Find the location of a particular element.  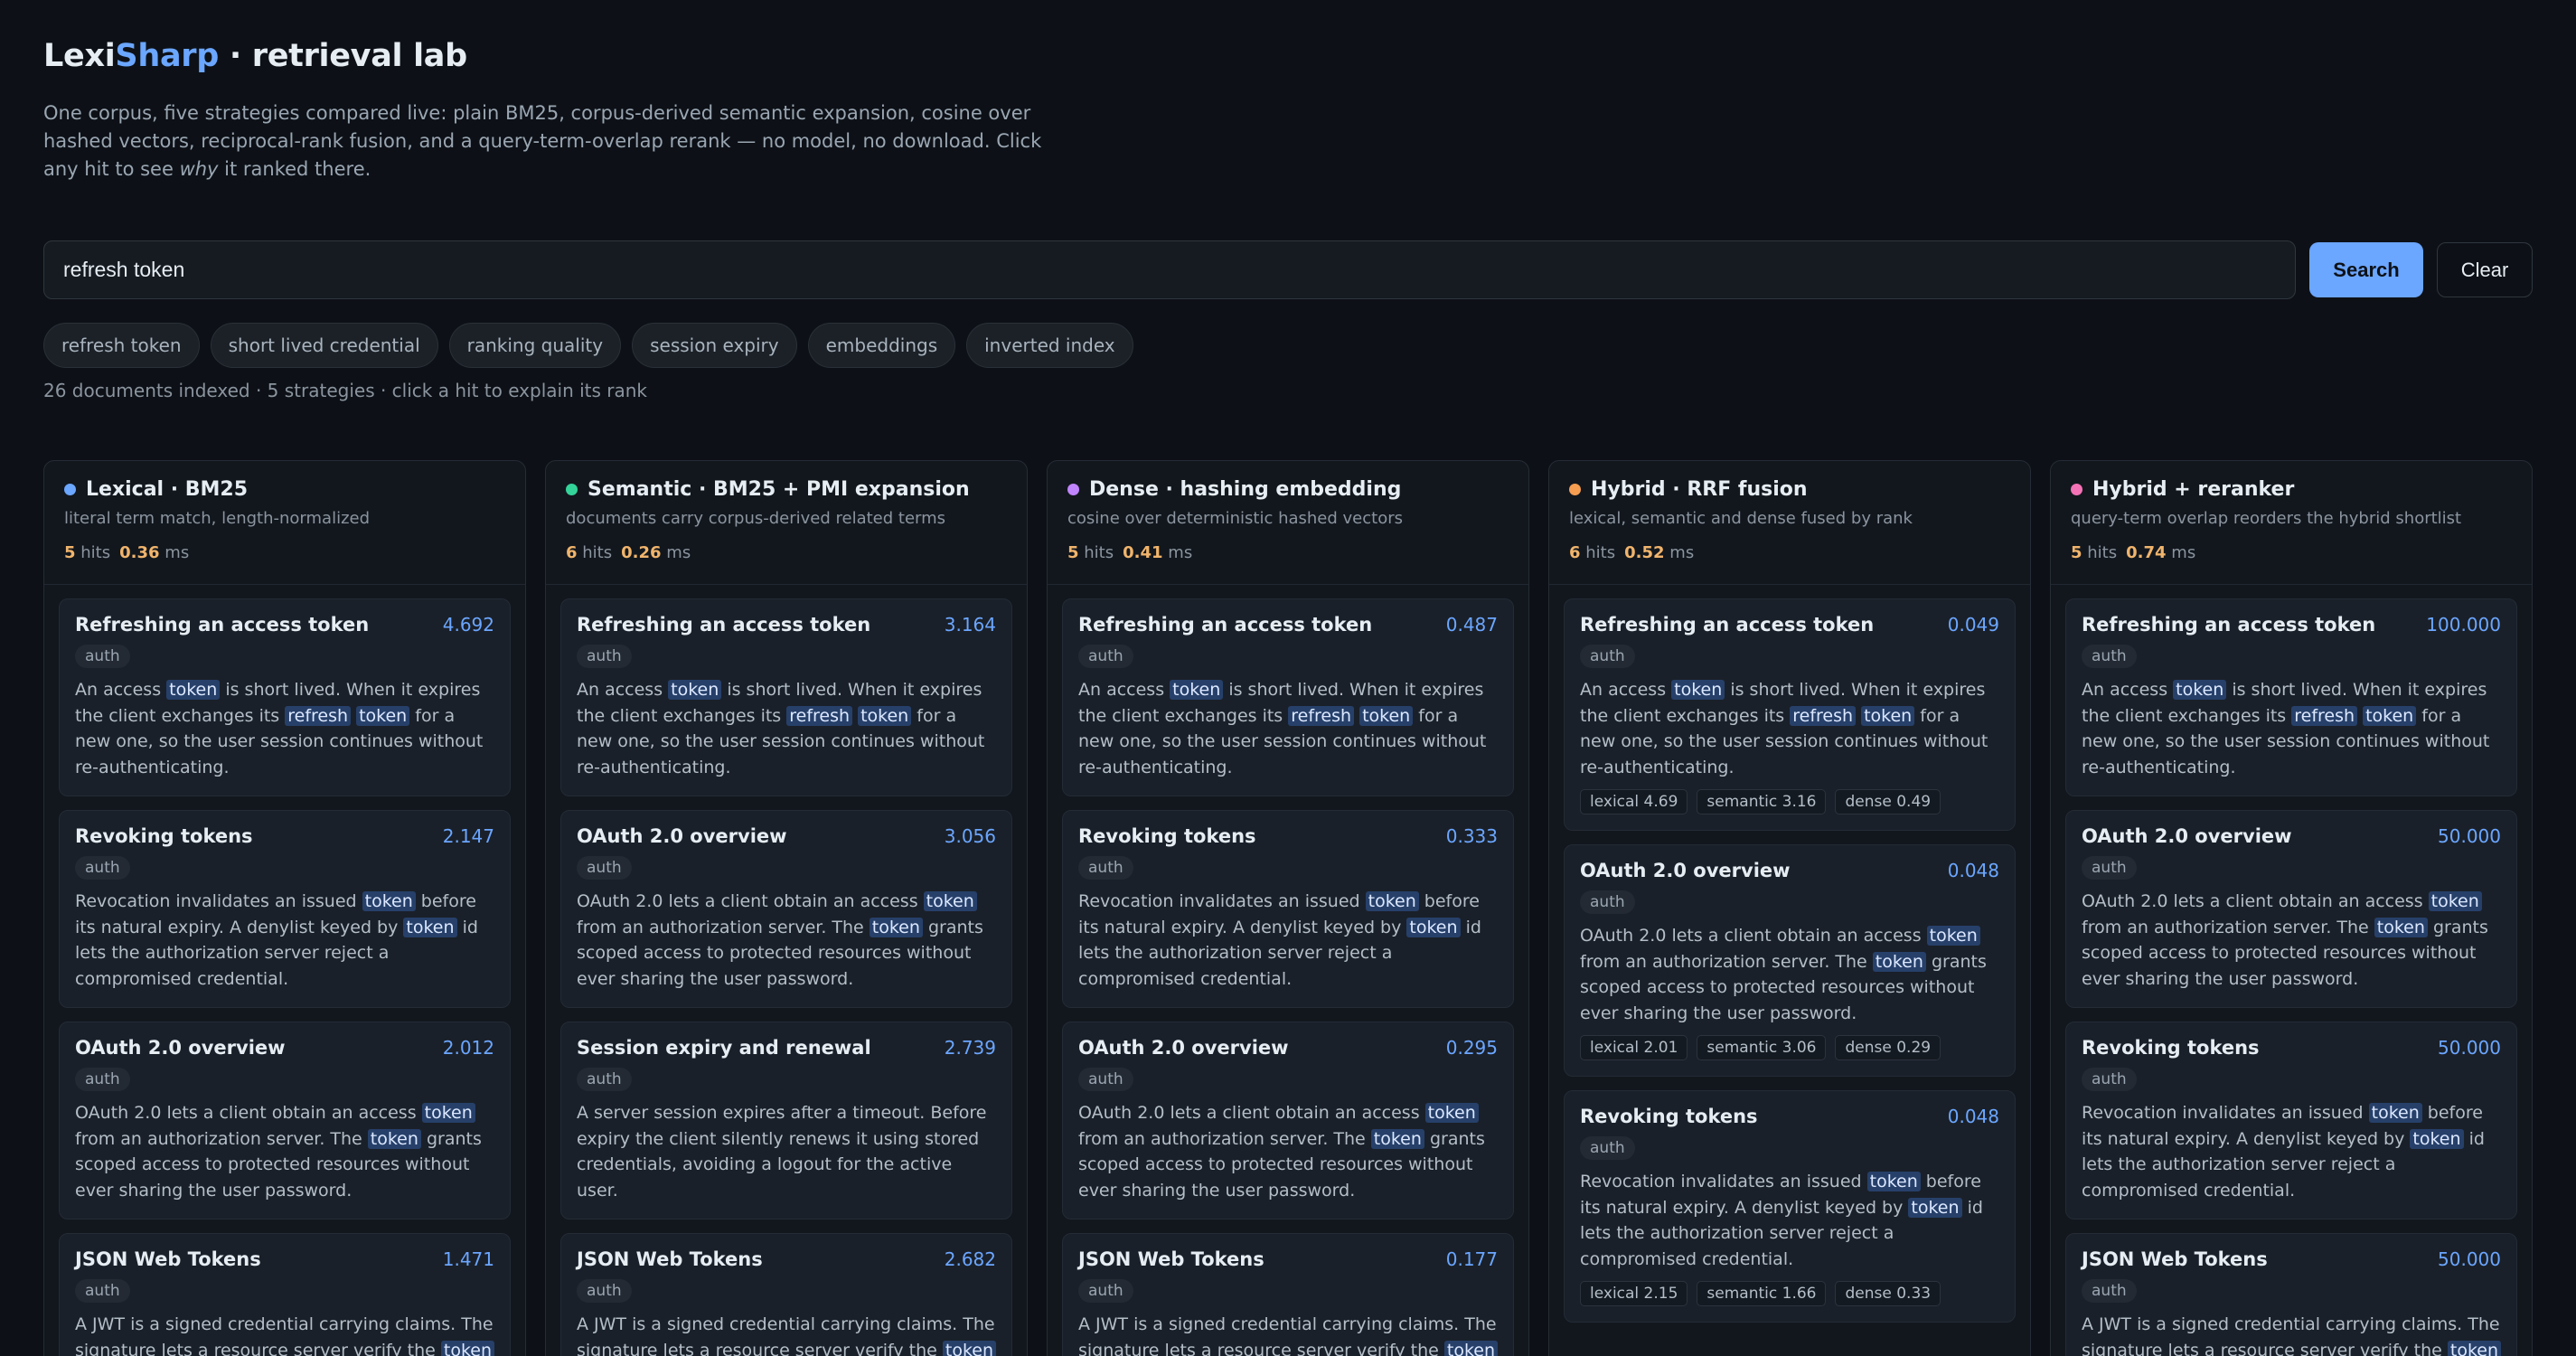

column-subtitle: literal term match, length-normalized is located at coordinates (217, 518).